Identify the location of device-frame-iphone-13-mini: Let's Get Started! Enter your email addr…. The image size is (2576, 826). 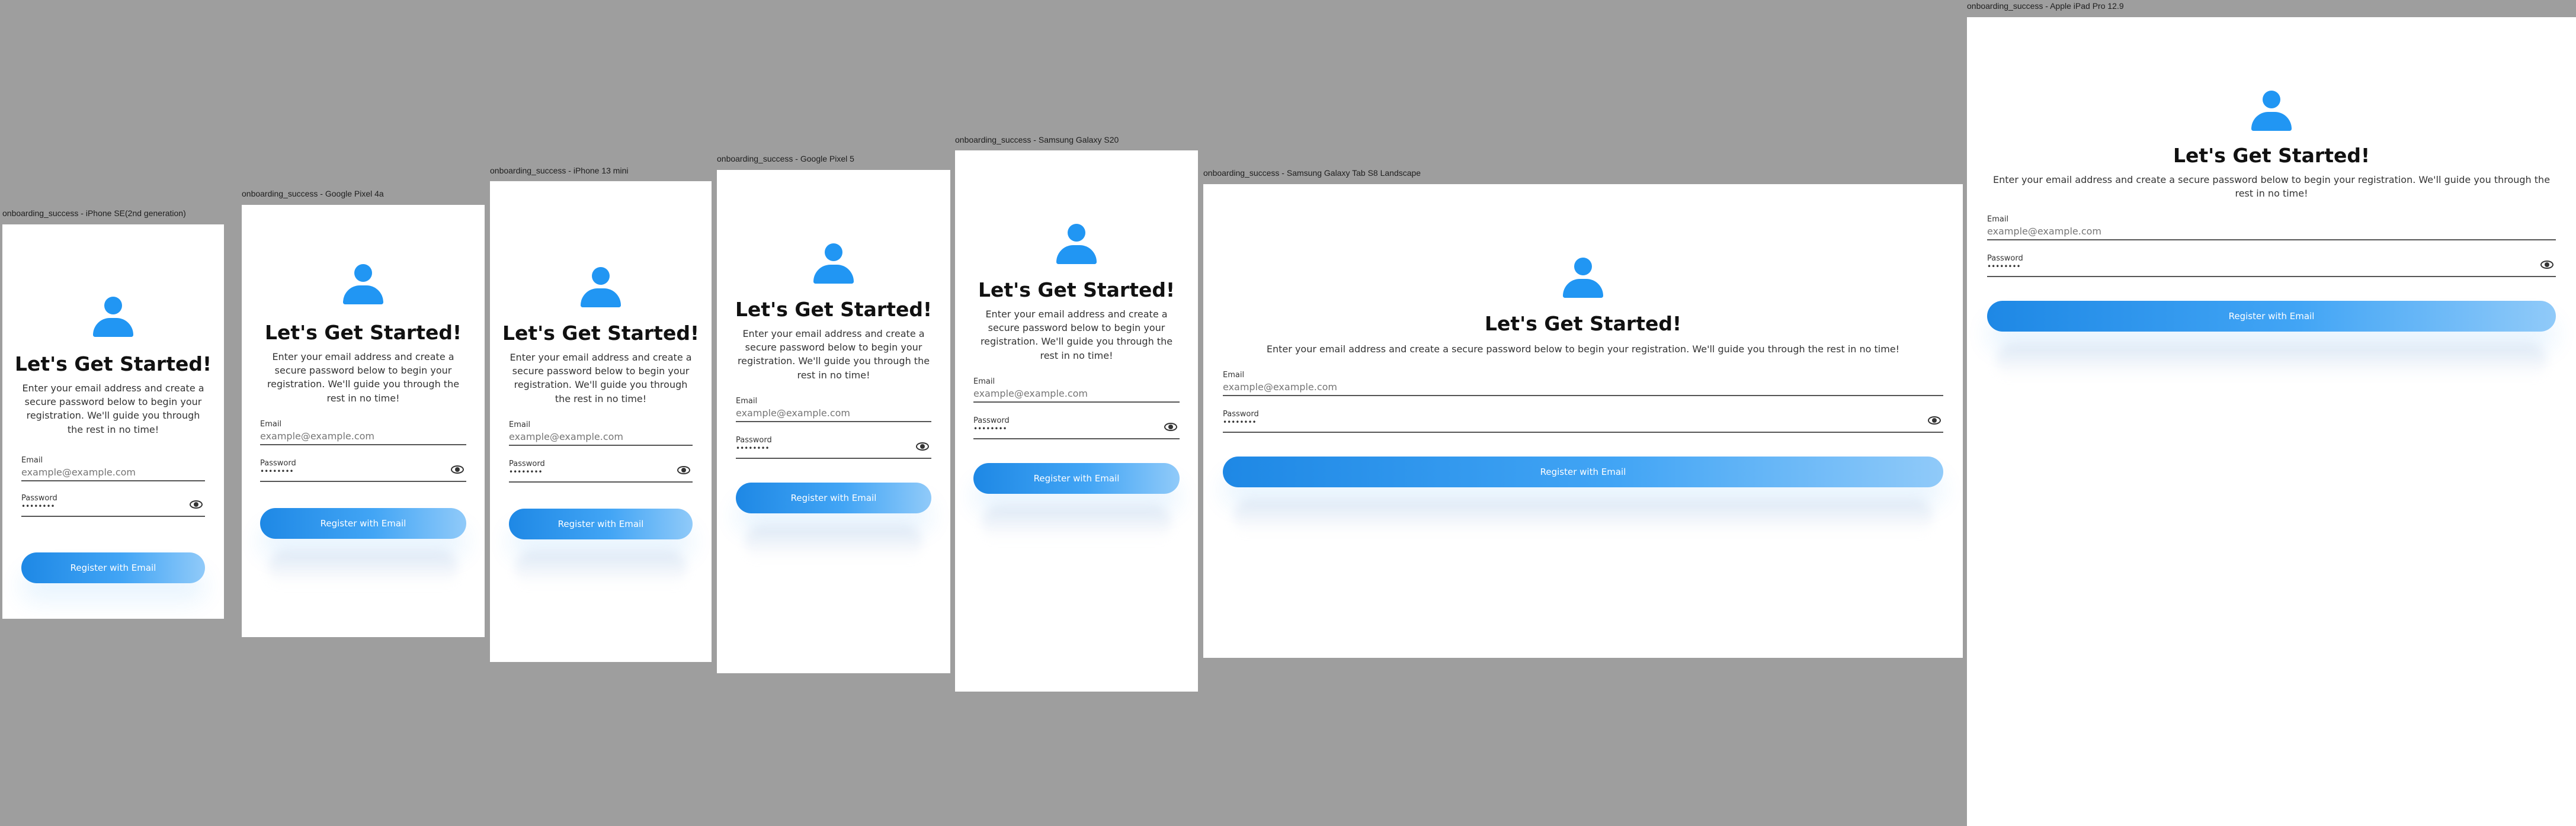
(601, 421).